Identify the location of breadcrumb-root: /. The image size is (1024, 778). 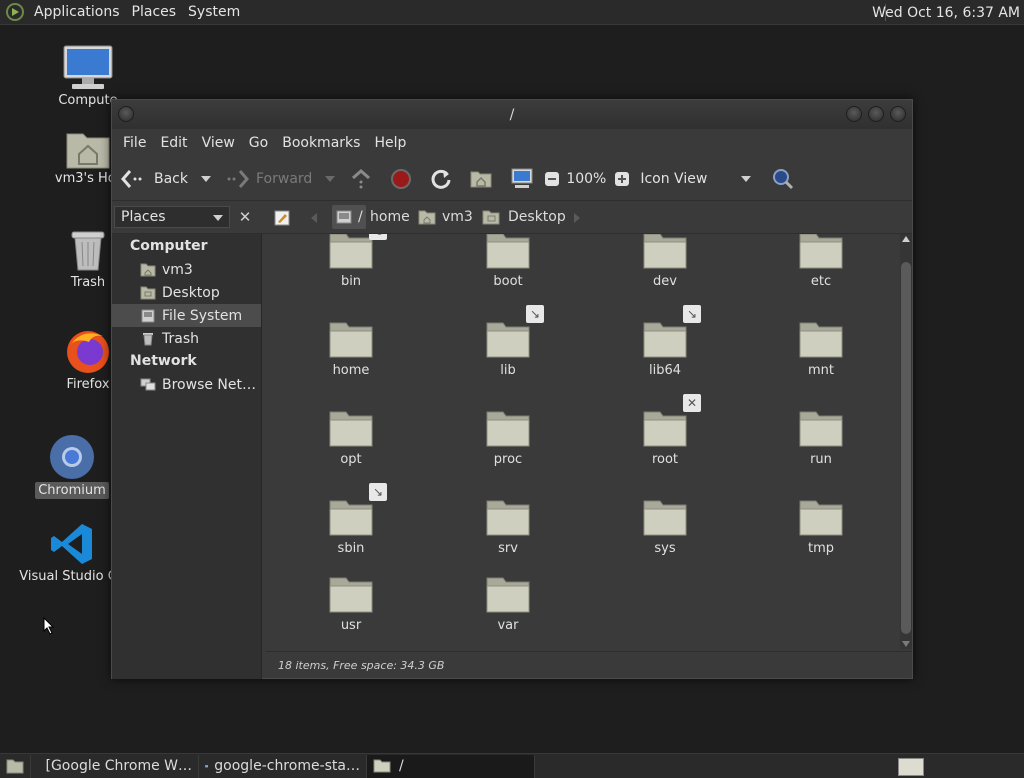
(349, 217).